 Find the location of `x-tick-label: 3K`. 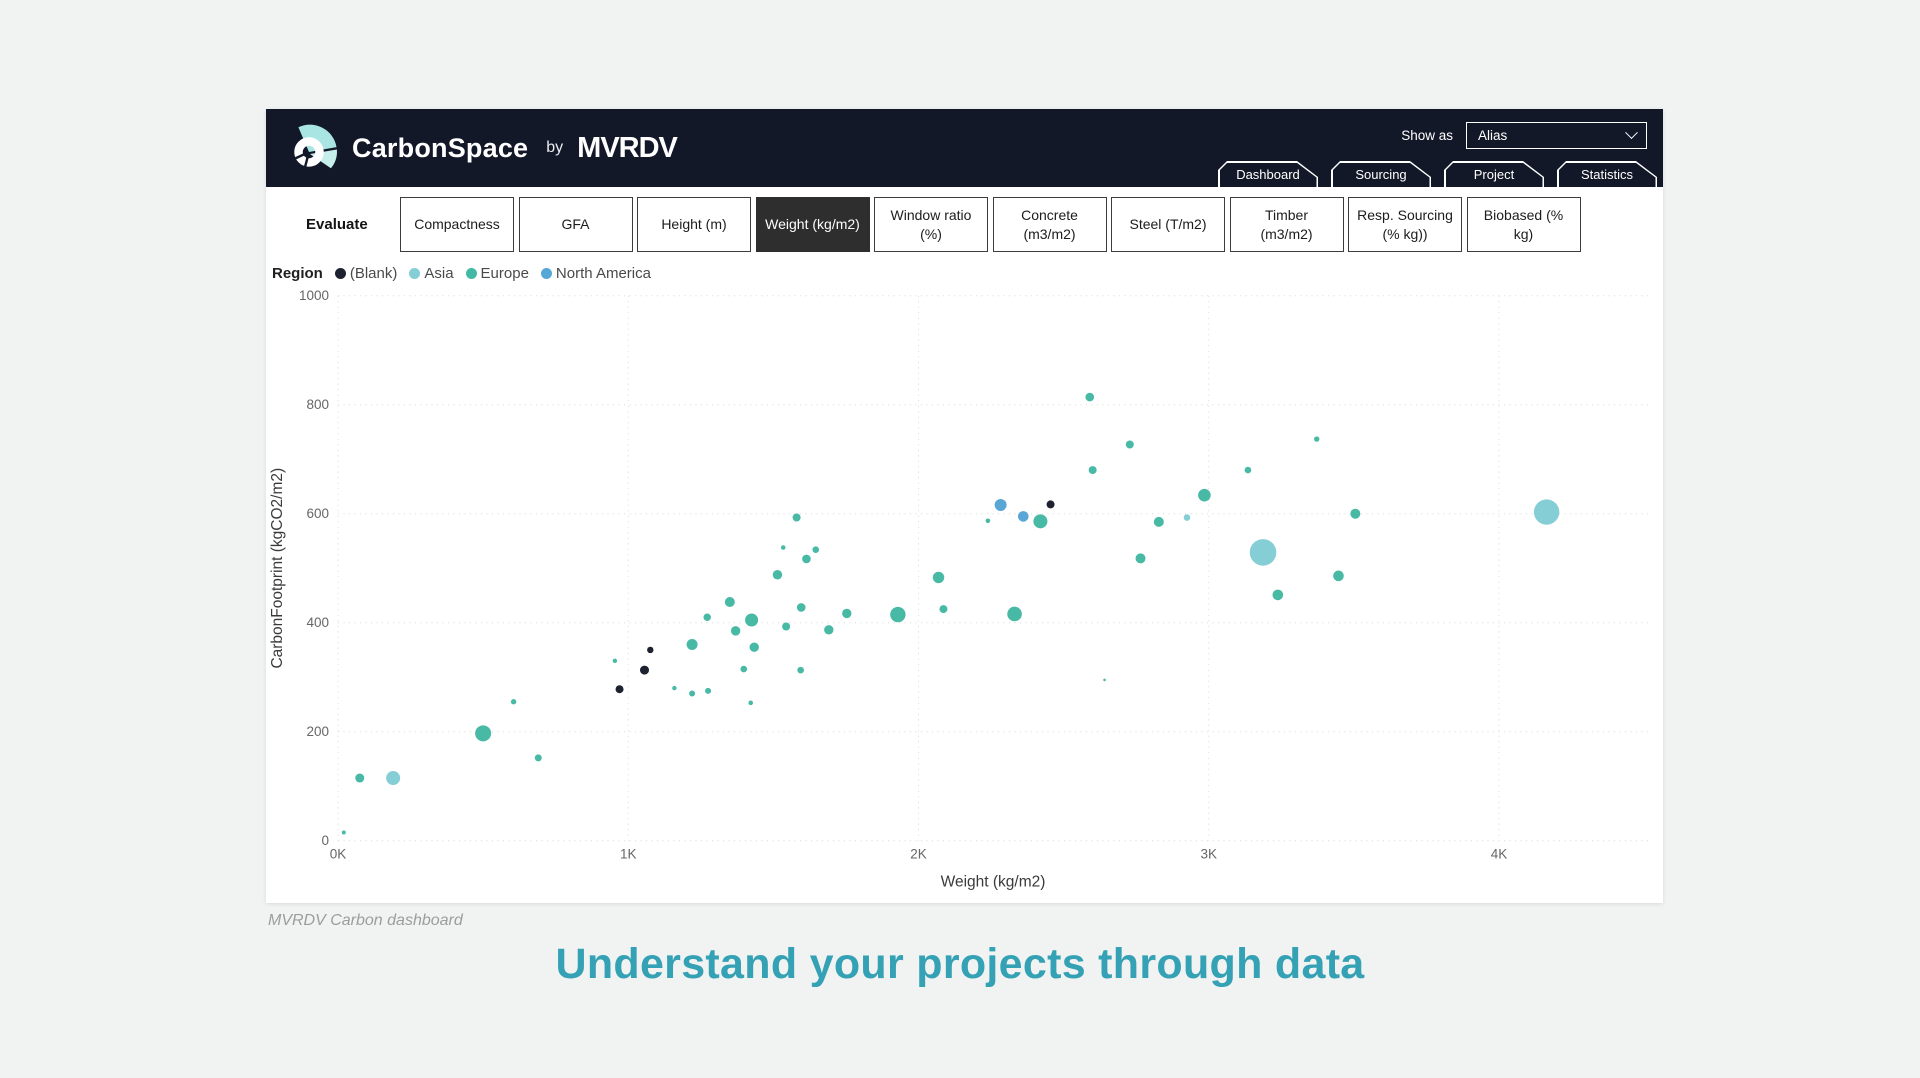

x-tick-label: 3K is located at coordinates (1208, 854).